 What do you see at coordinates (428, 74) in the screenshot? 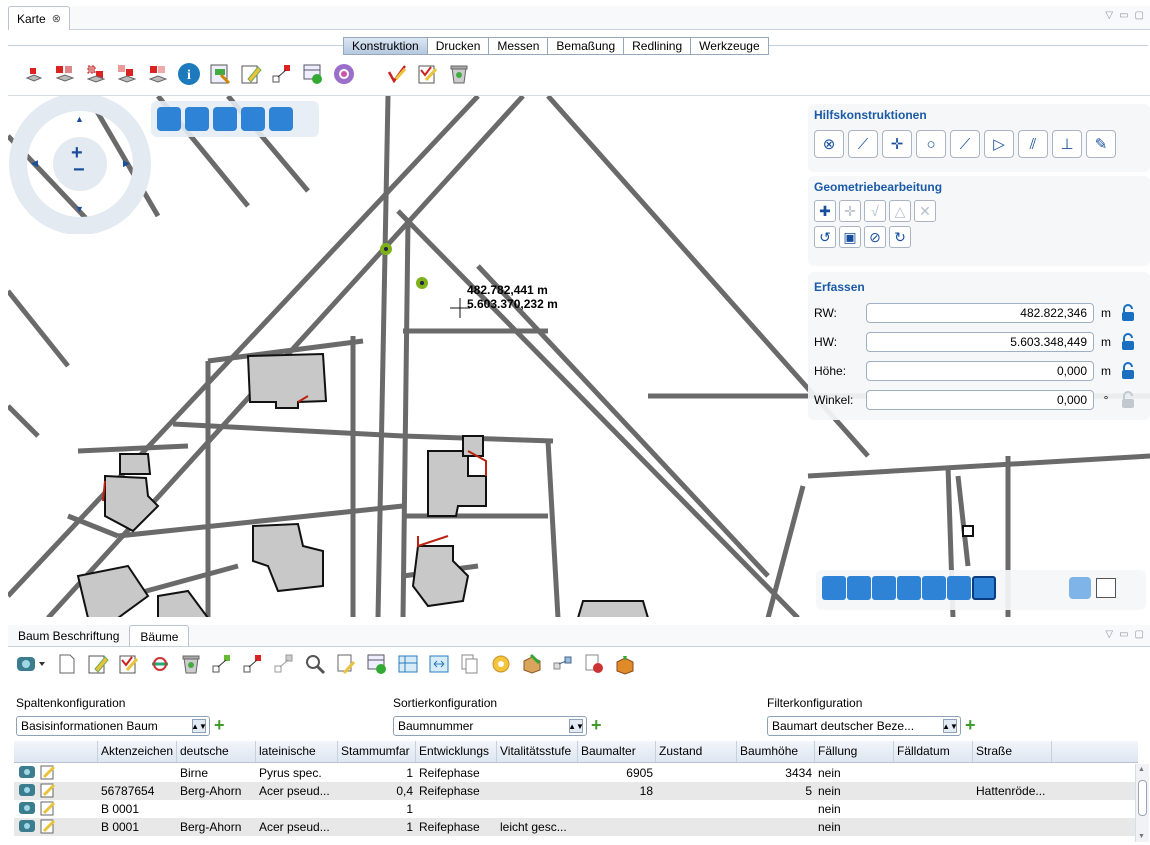
I see `edit-doc-icon` at bounding box center [428, 74].